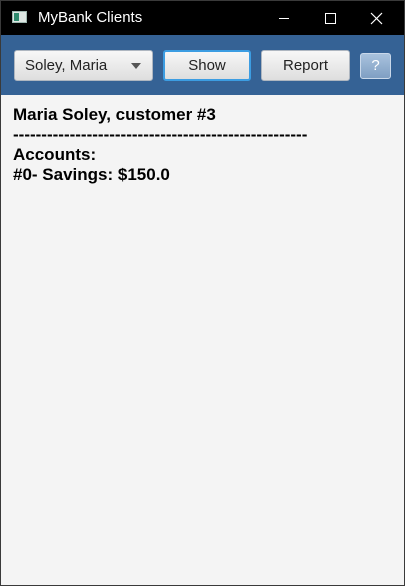  Describe the element at coordinates (55, 154) in the screenshot. I see `accounts-label: Accounts:` at that location.